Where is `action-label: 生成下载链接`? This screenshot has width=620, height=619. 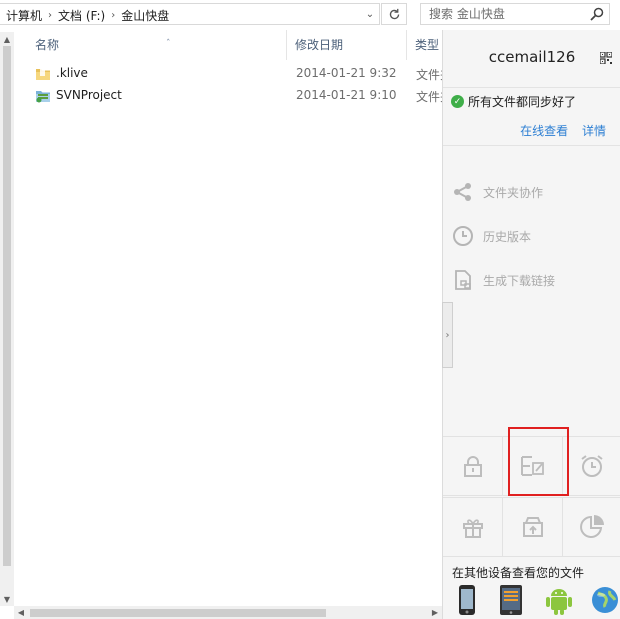 action-label: 生成下载链接 is located at coordinates (519, 280).